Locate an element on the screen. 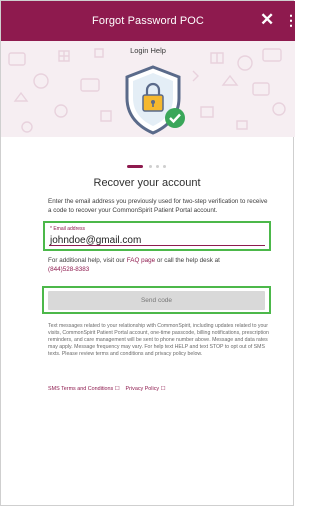 The height and width of the screenshot is (506, 320). send-code-button: Send code is located at coordinates (156, 300).